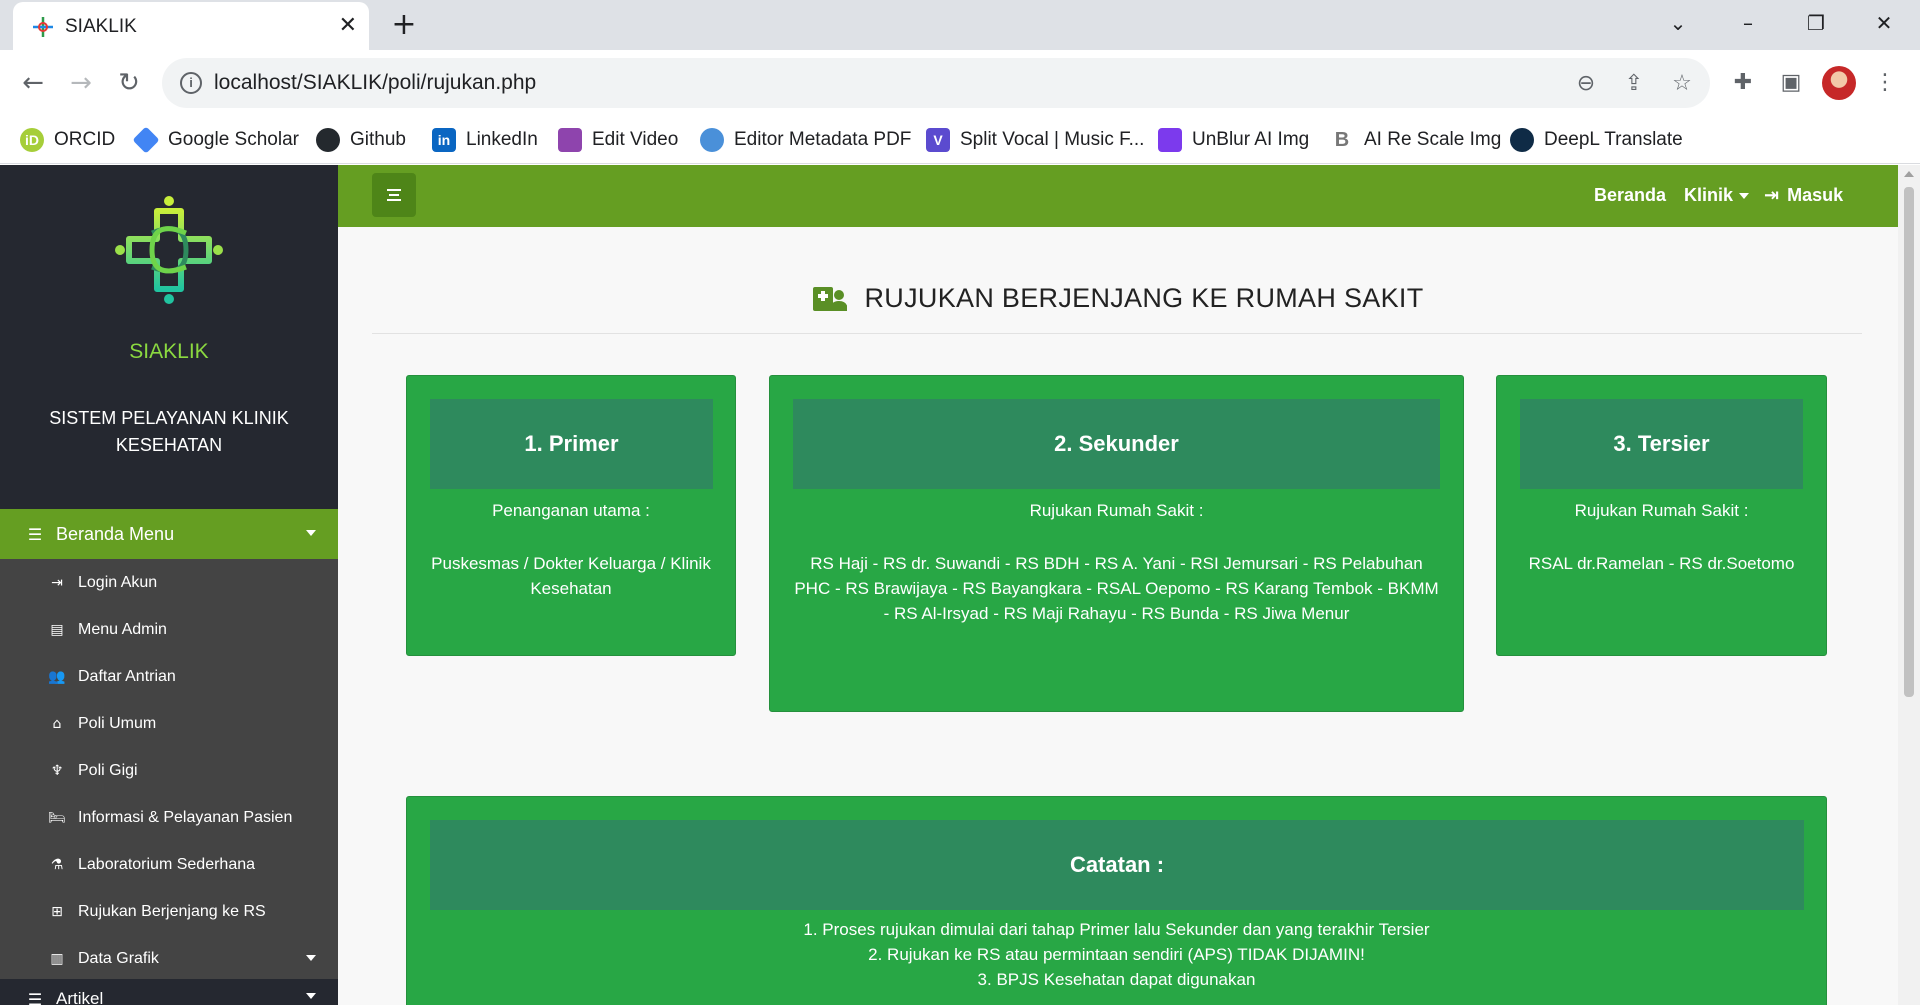 The image size is (1920, 1005). What do you see at coordinates (1342, 140) in the screenshot?
I see `rescale-icon: B` at bounding box center [1342, 140].